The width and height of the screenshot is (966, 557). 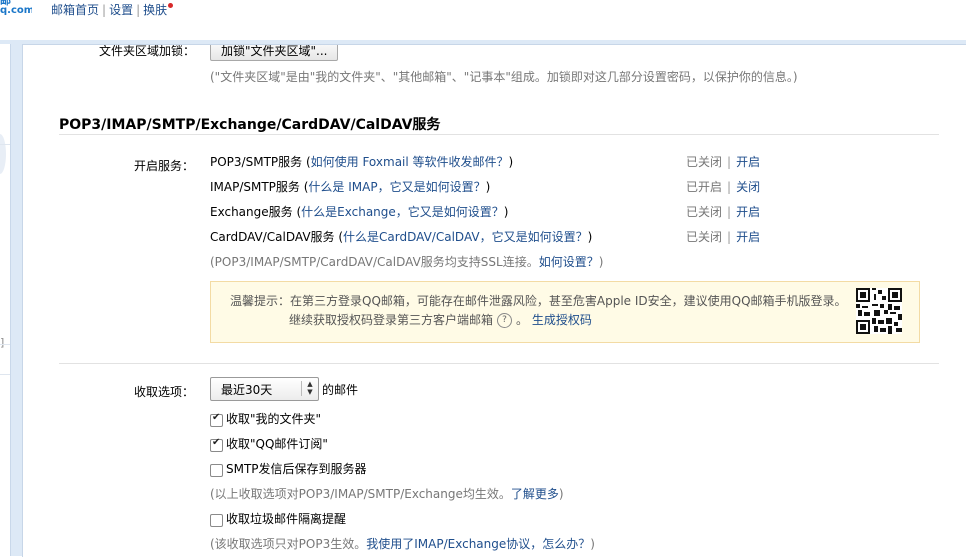 I want to click on receive-note-2: (该收取选项只对POP3生效。我使用了IMAP/Exchange协议，怎么办？), so click(x=402, y=543).